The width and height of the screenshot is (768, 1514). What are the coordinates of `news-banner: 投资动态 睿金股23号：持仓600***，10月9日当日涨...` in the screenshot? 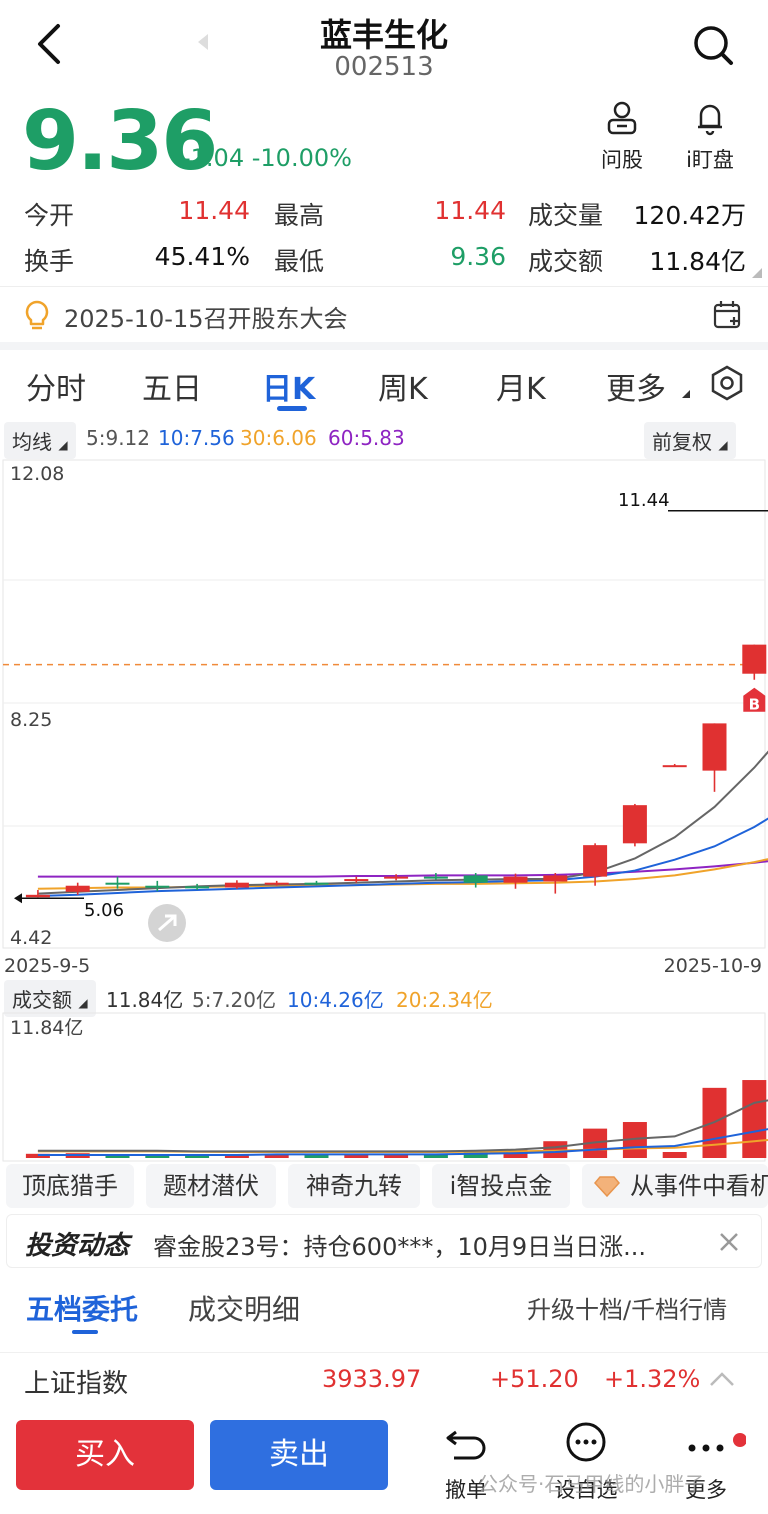 It's located at (384, 1241).